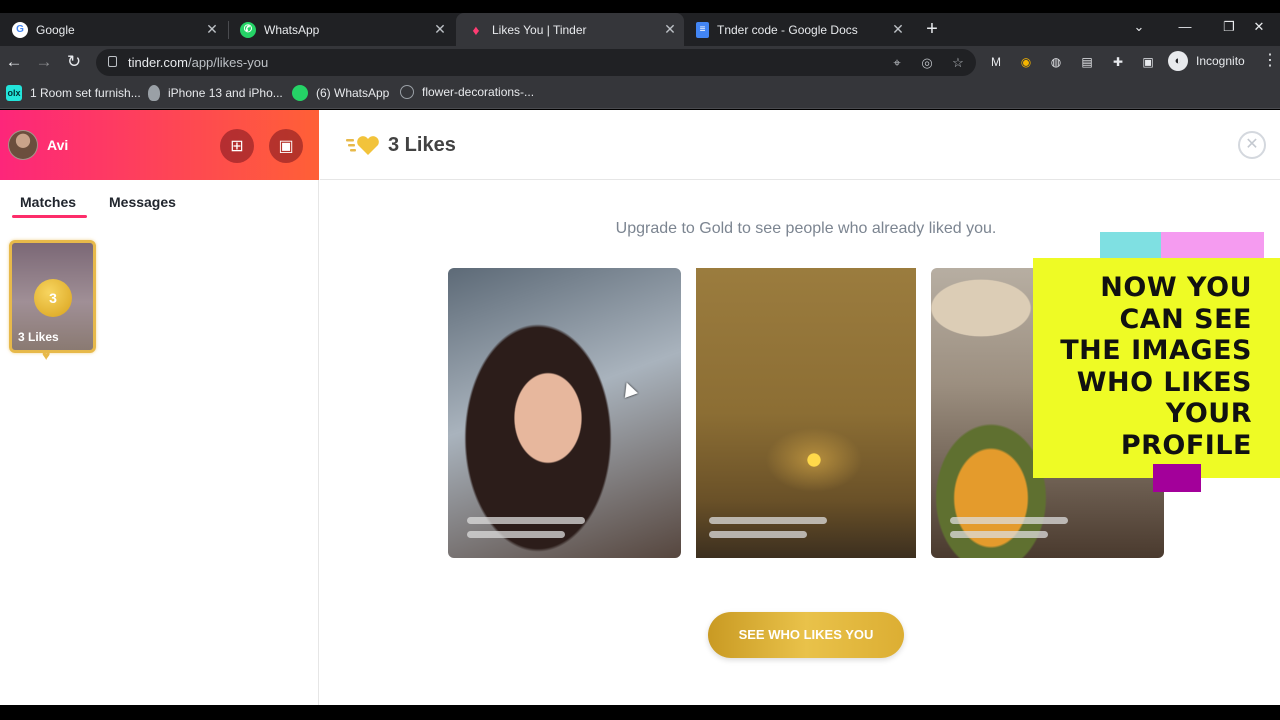 This screenshot has height=720, width=1280. What do you see at coordinates (1056, 62) in the screenshot?
I see `globe-extension-icon: ◍` at bounding box center [1056, 62].